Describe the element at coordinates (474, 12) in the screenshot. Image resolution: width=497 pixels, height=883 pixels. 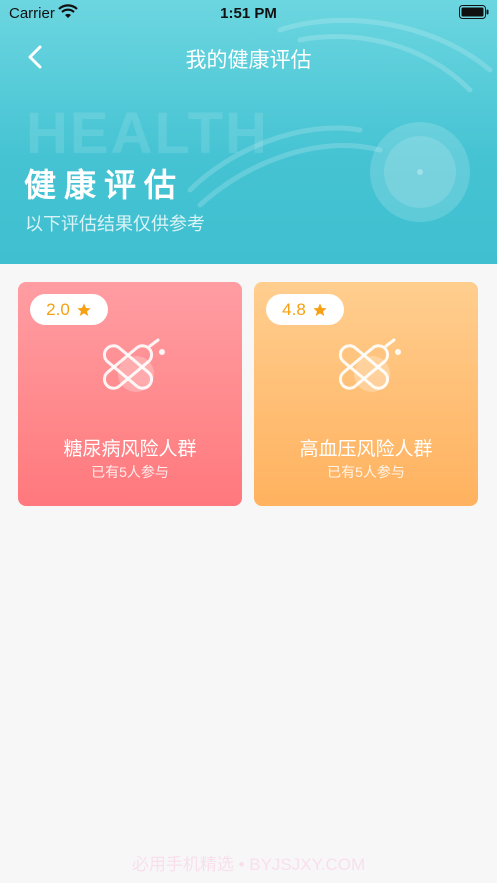
I see `battery-icon` at that location.